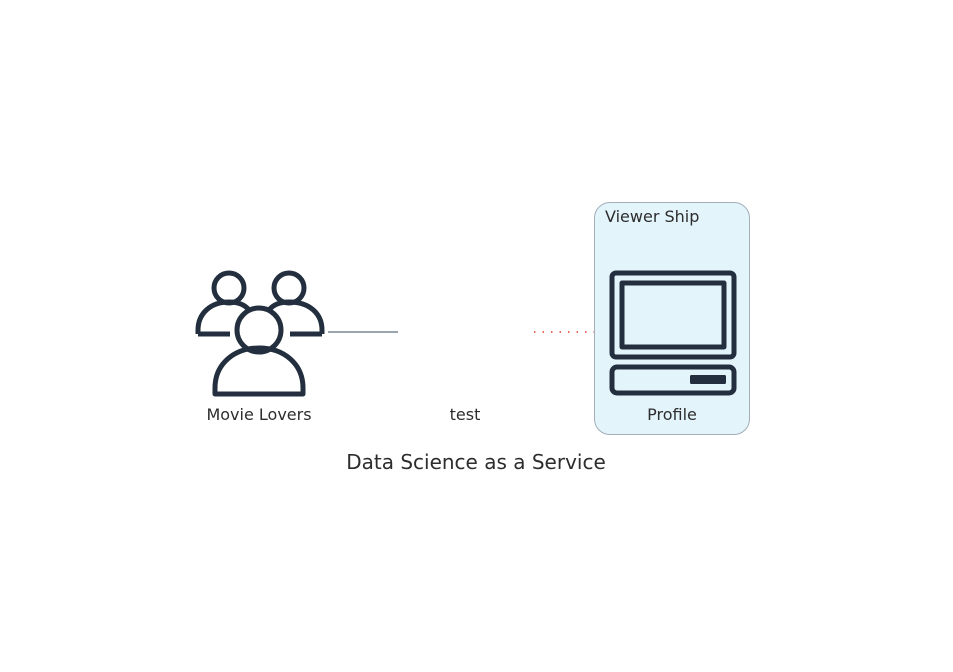 This screenshot has height=672, width=953. Describe the element at coordinates (672, 414) in the screenshot. I see `node-label-profile: Profile` at that location.